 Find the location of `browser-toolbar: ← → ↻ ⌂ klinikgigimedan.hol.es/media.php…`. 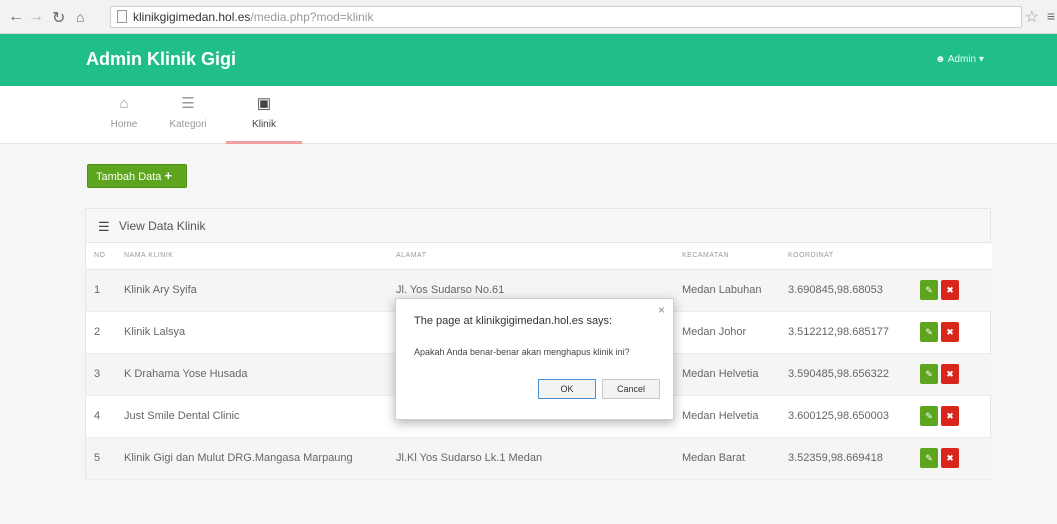

browser-toolbar: ← → ↻ ⌂ klinikgigimedan.hol.es/media.php… is located at coordinates (528, 17).